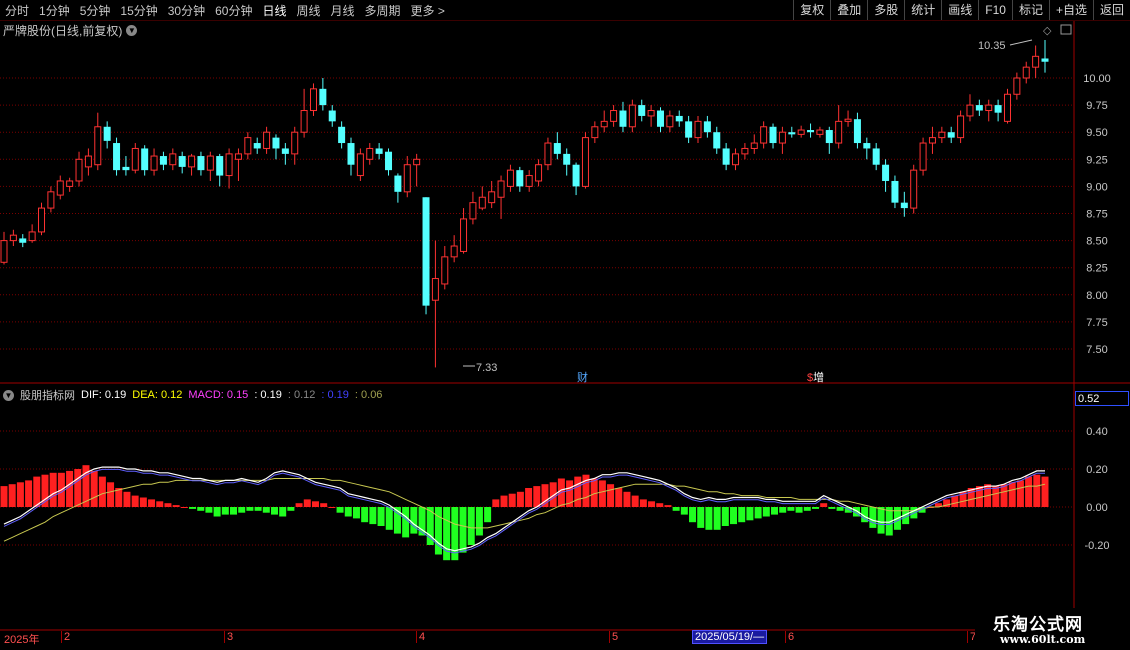  What do you see at coordinates (1096, 508) in the screenshot?
I see `macd-tick: 0.00` at bounding box center [1096, 508].